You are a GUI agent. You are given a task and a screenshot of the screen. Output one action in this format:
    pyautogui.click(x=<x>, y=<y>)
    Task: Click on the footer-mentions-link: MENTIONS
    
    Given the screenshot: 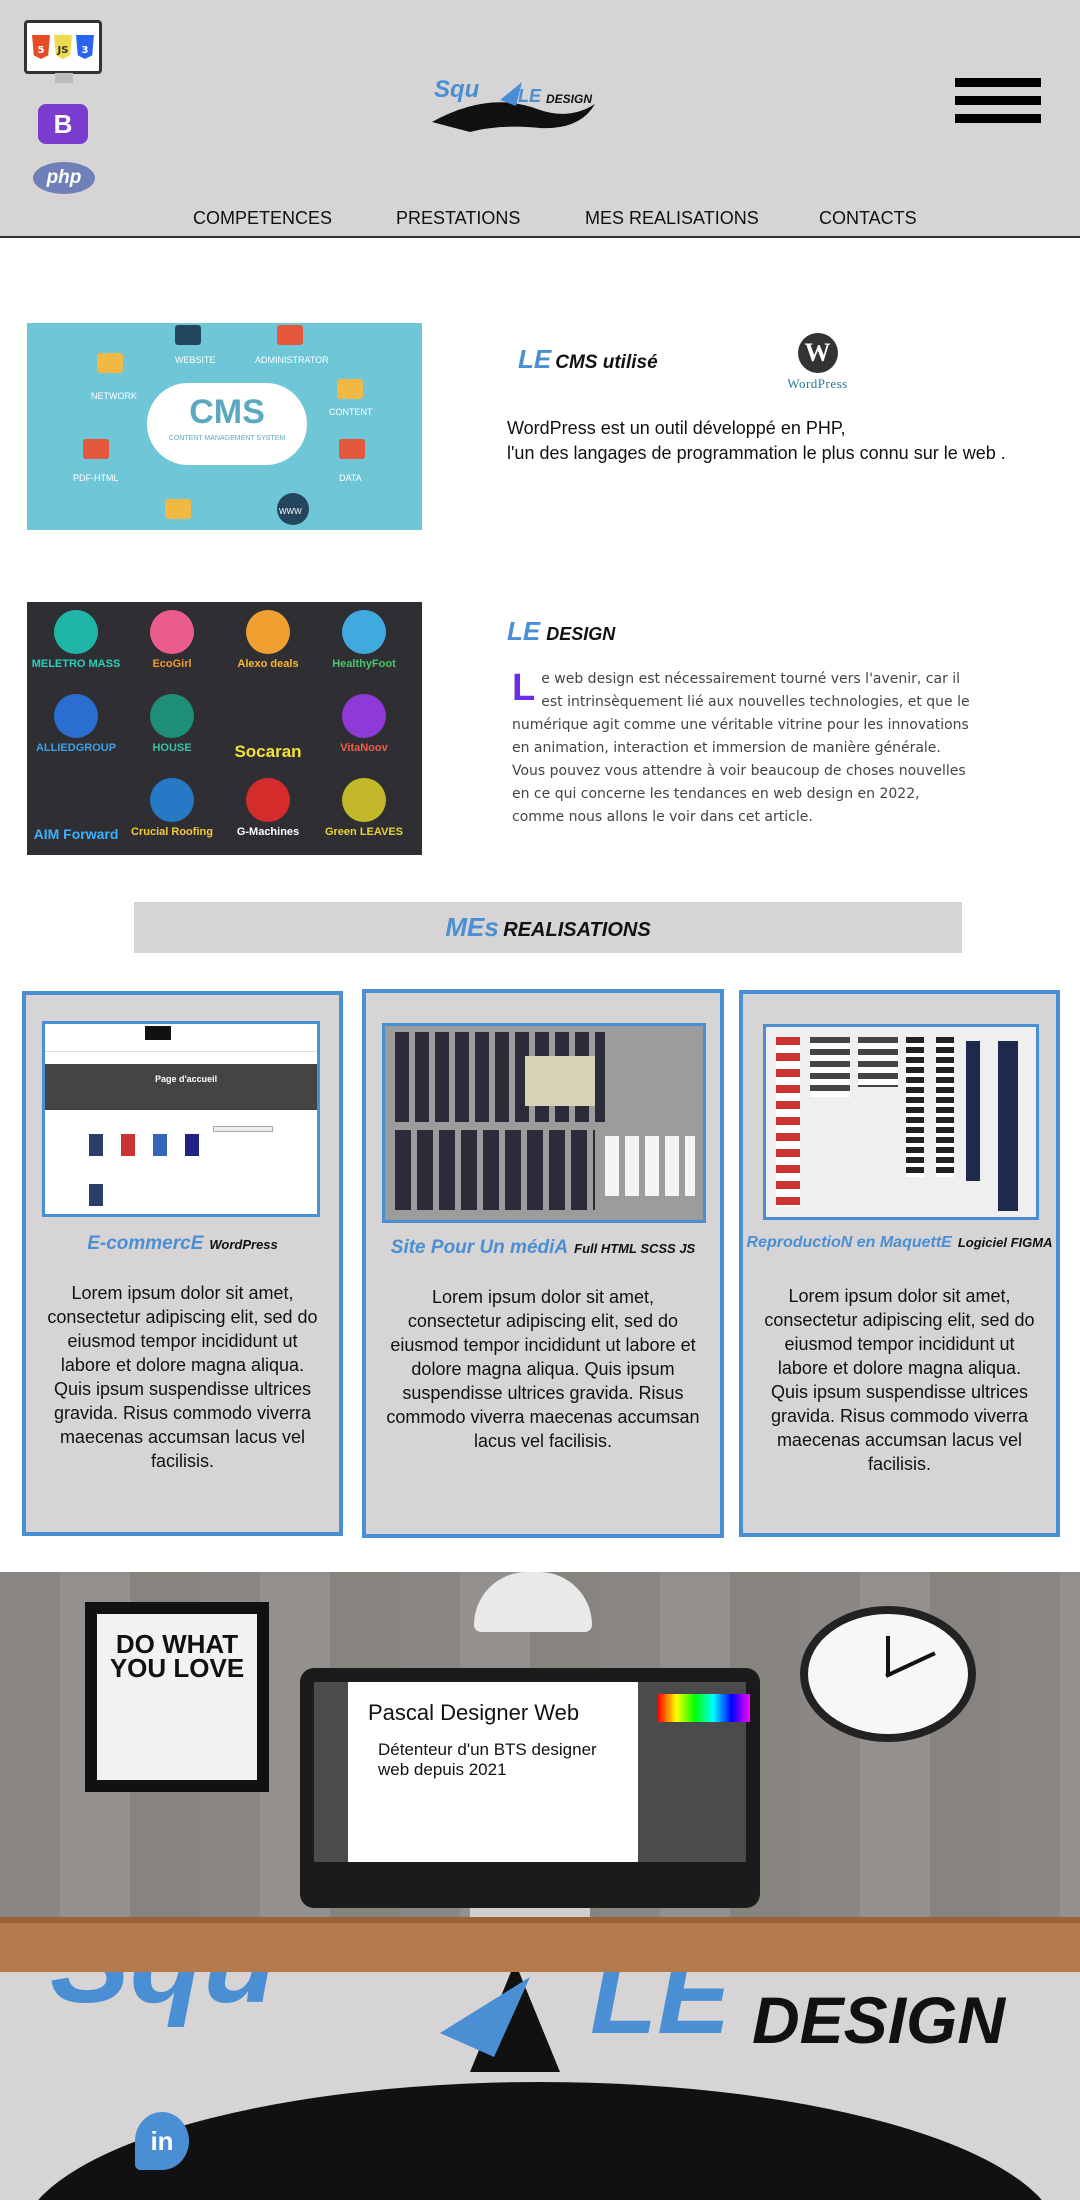 What is the action you would take?
    pyautogui.click(x=308, y=2180)
    